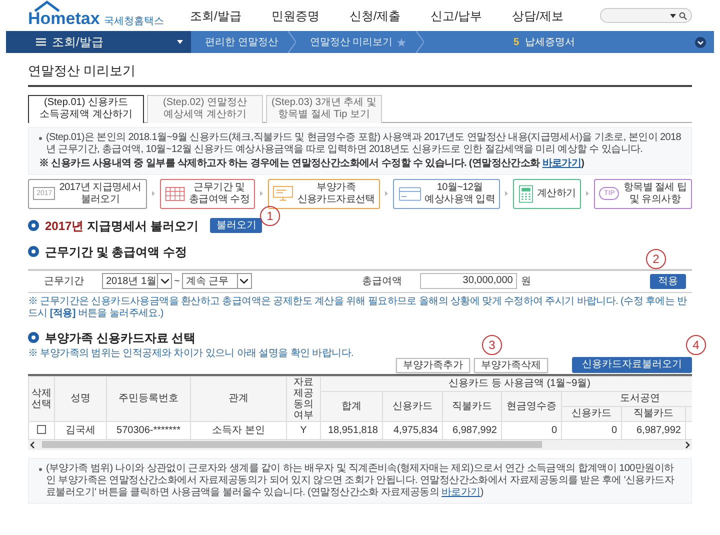 Image resolution: width=720 pixels, height=535 pixels. Describe the element at coordinates (456, 15) in the screenshot. I see `nav-link: 신고/납부` at that location.